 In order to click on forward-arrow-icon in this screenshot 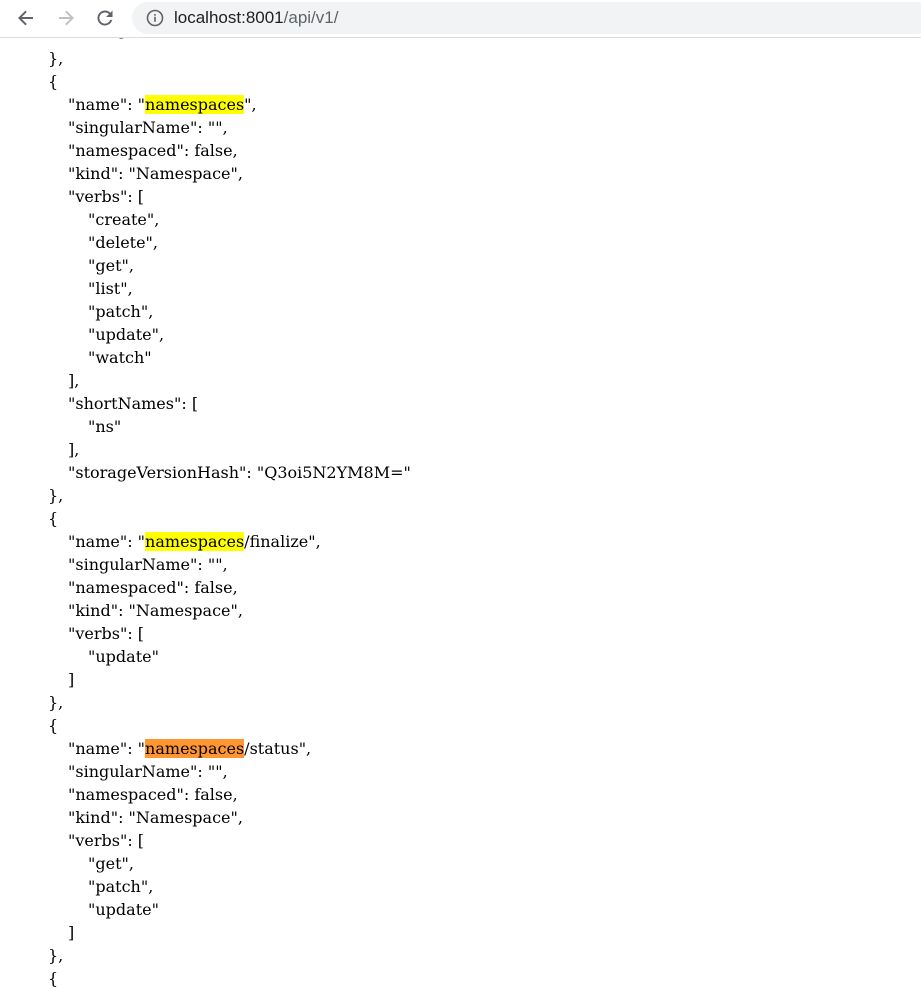, I will do `click(66, 18)`.